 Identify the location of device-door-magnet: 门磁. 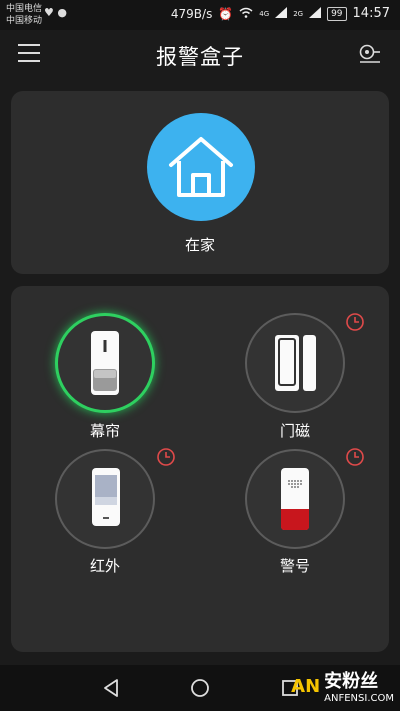
(295, 376).